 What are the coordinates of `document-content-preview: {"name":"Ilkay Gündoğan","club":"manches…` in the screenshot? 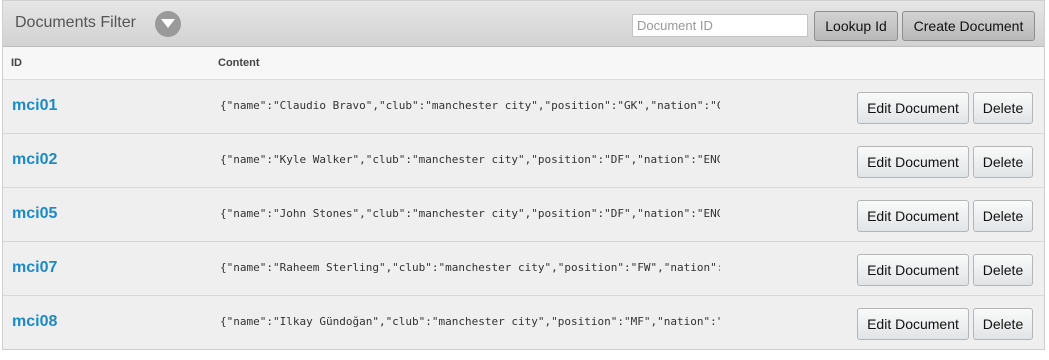 It's located at (470, 321).